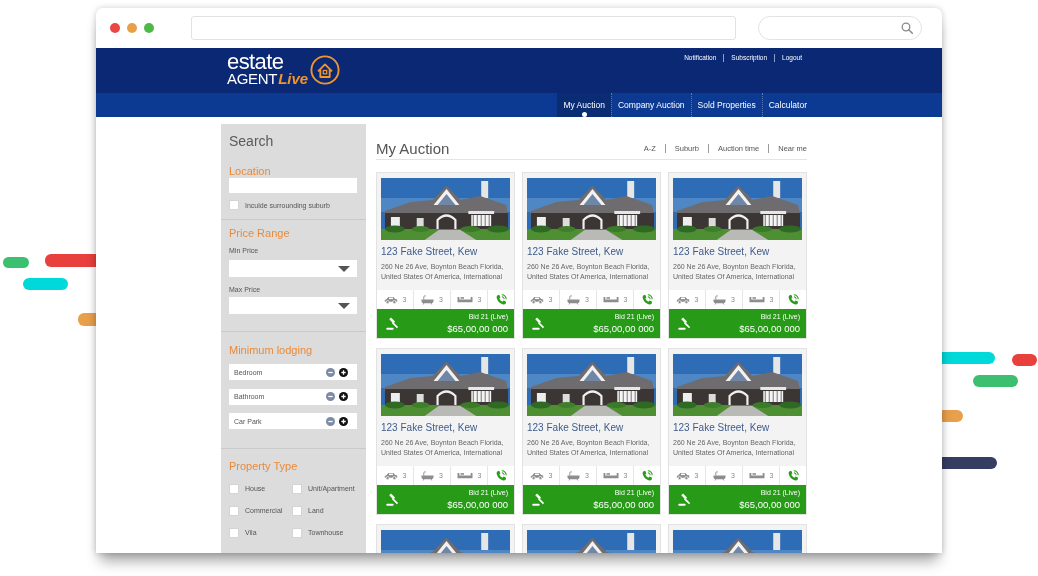 This screenshot has height=576, width=1038. Describe the element at coordinates (325, 69) in the screenshot. I see `house-circle-logo-icon` at that location.